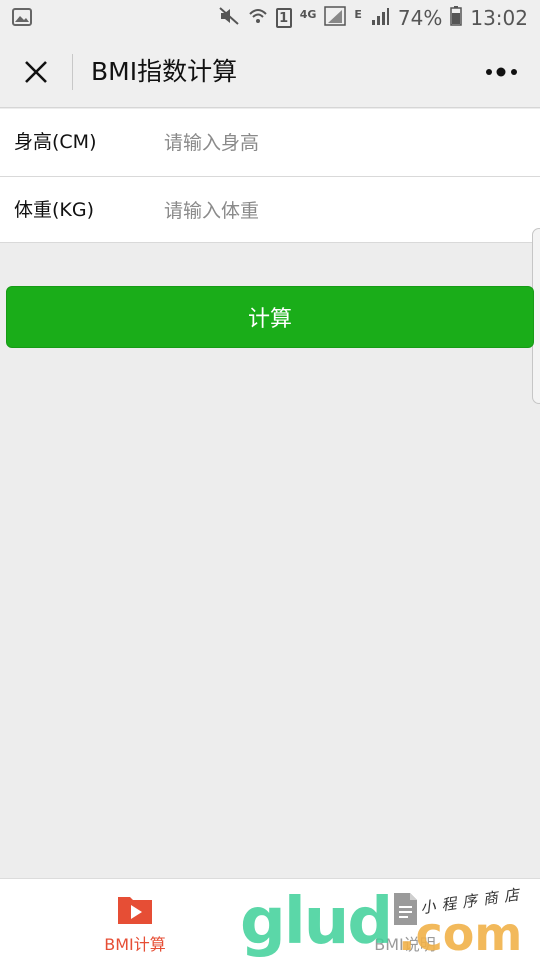 Image resolution: width=540 pixels, height=960 pixels. I want to click on weight-input, so click(344, 211).